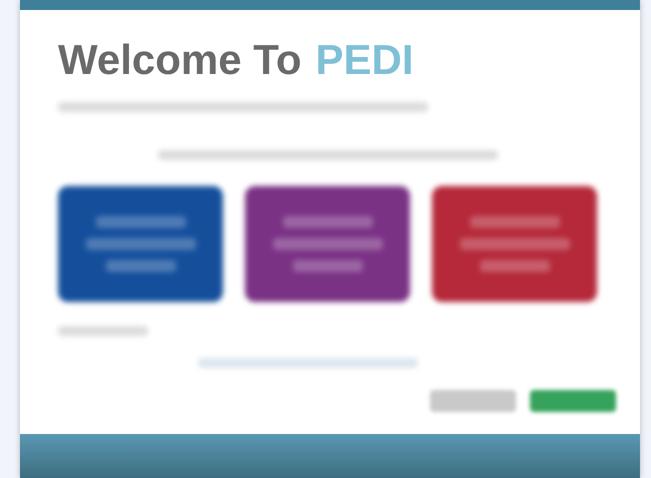 The width and height of the screenshot is (651, 478). I want to click on cancel-button, so click(473, 401).